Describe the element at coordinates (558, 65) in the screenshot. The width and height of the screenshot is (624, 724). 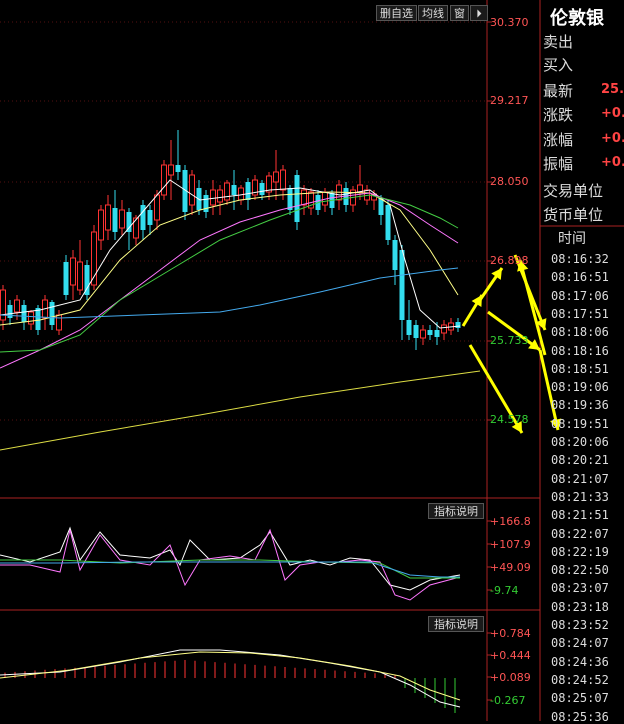
I see `quote-label-buy: 买入` at that location.